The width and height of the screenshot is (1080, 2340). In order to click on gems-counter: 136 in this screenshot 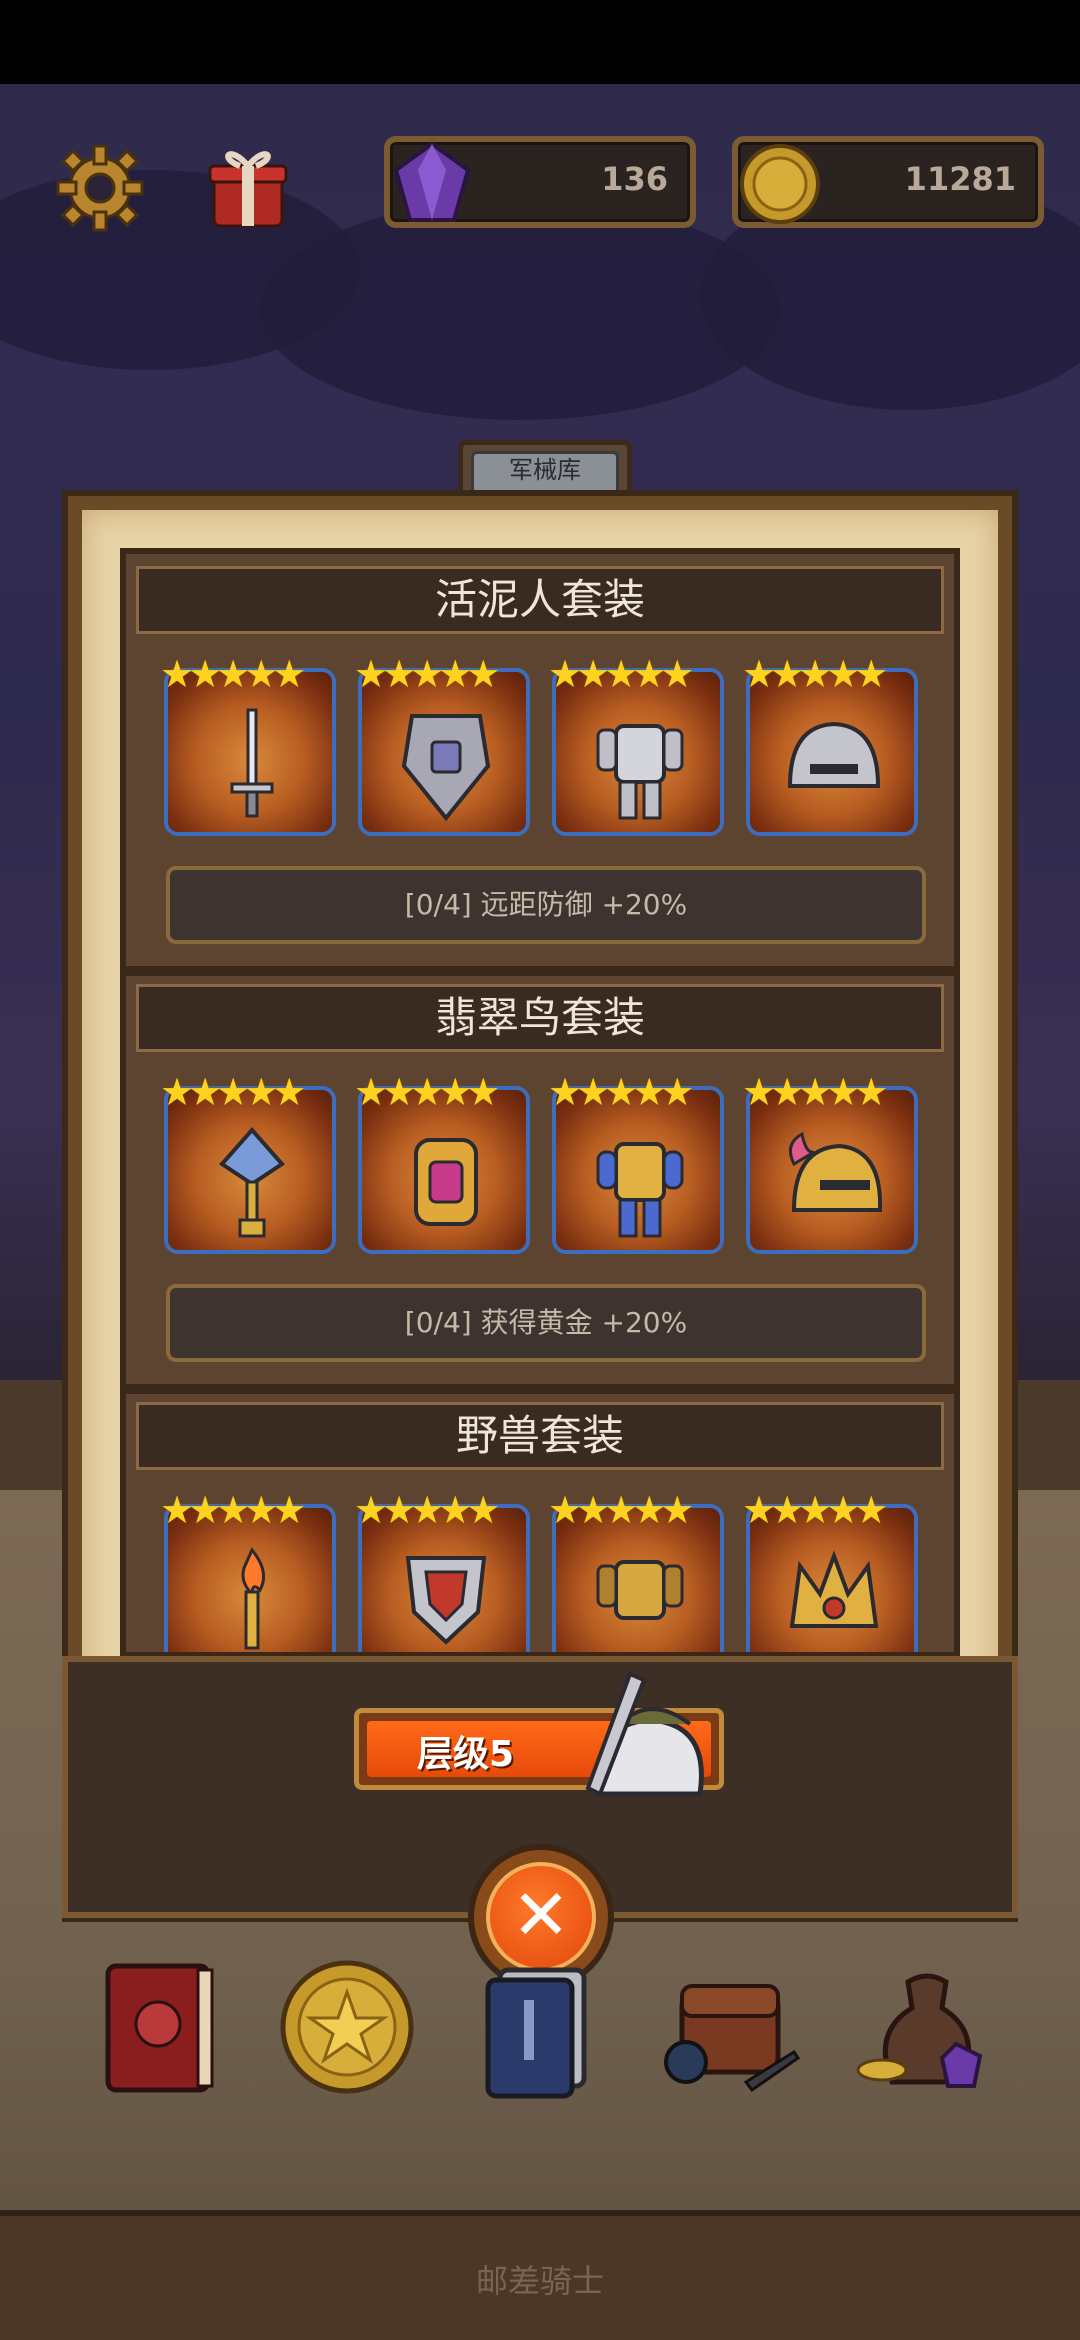, I will do `click(540, 182)`.